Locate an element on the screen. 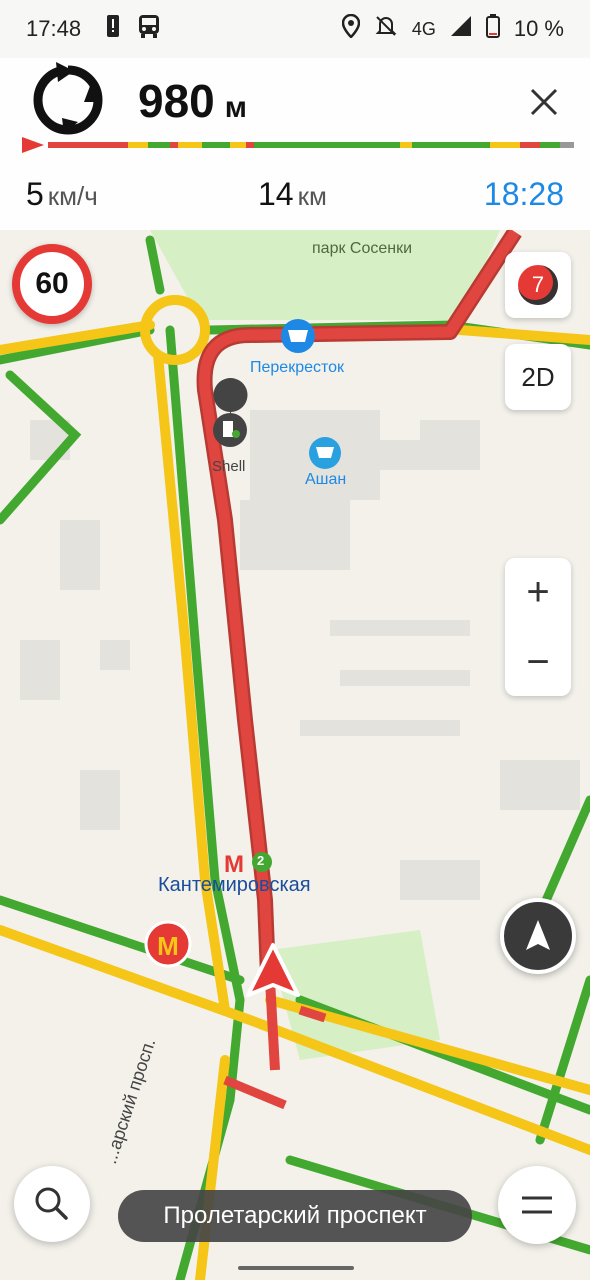 The image size is (590, 1280). battery-level: 10 % is located at coordinates (538, 28).